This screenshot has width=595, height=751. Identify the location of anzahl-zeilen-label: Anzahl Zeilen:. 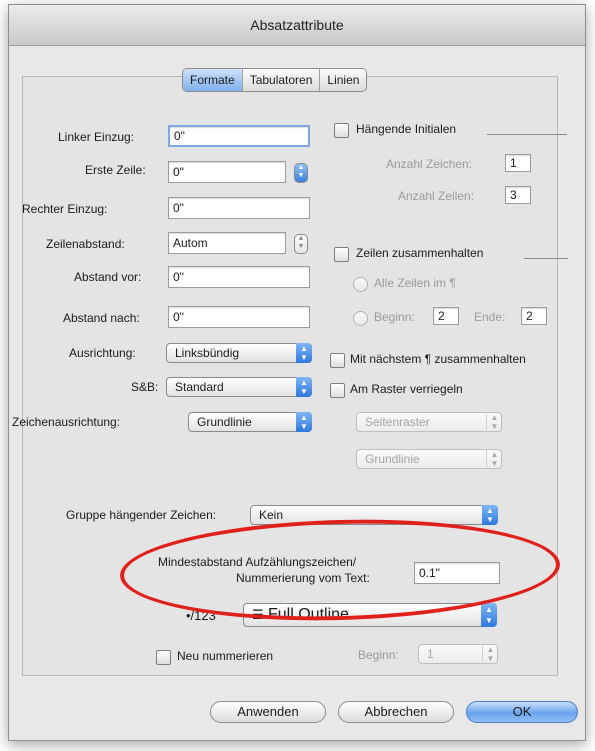
(436, 196).